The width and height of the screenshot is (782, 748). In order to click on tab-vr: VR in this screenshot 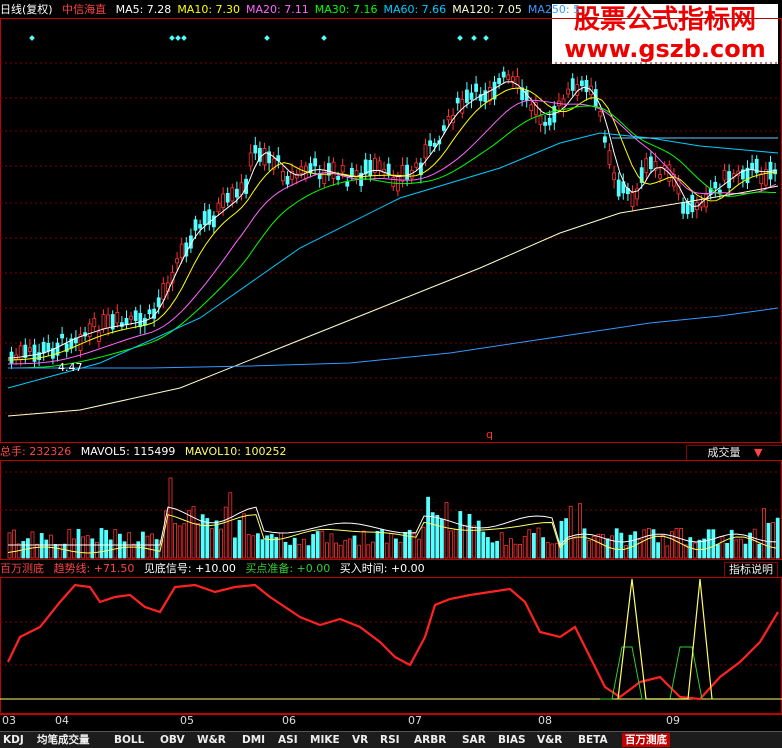, I will do `click(360, 740)`.